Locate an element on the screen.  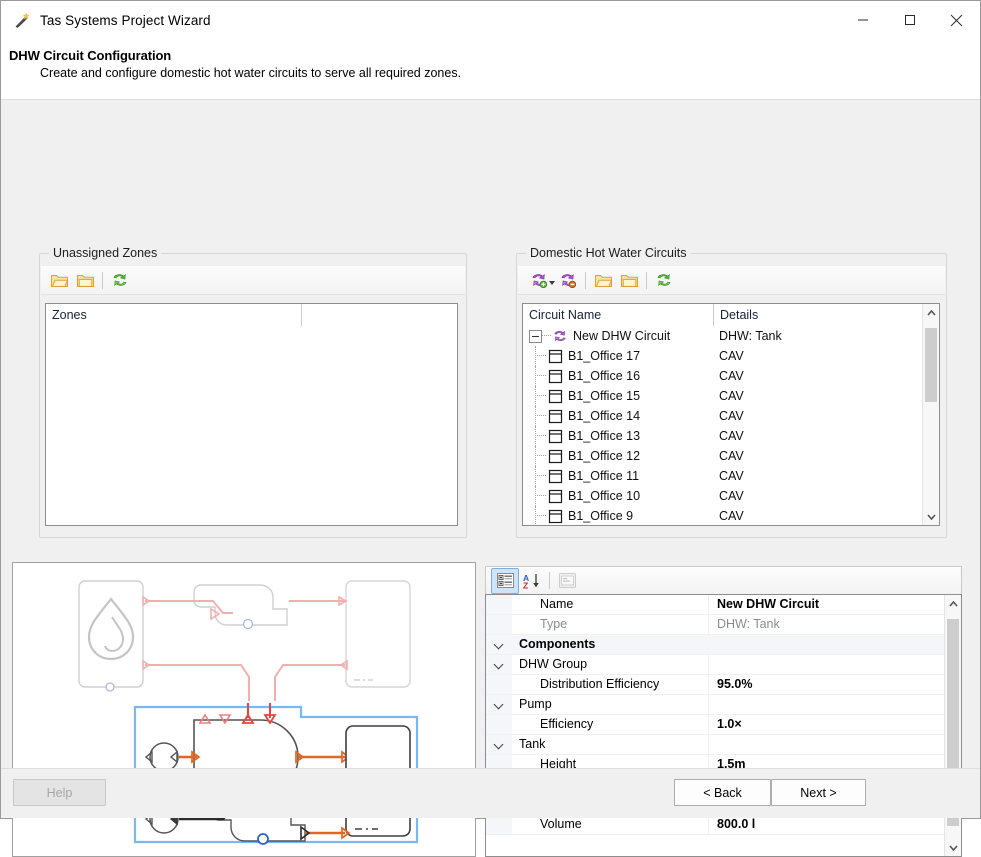
tree-row-name-cell: B1_Office 16 is located at coordinates (618, 376).